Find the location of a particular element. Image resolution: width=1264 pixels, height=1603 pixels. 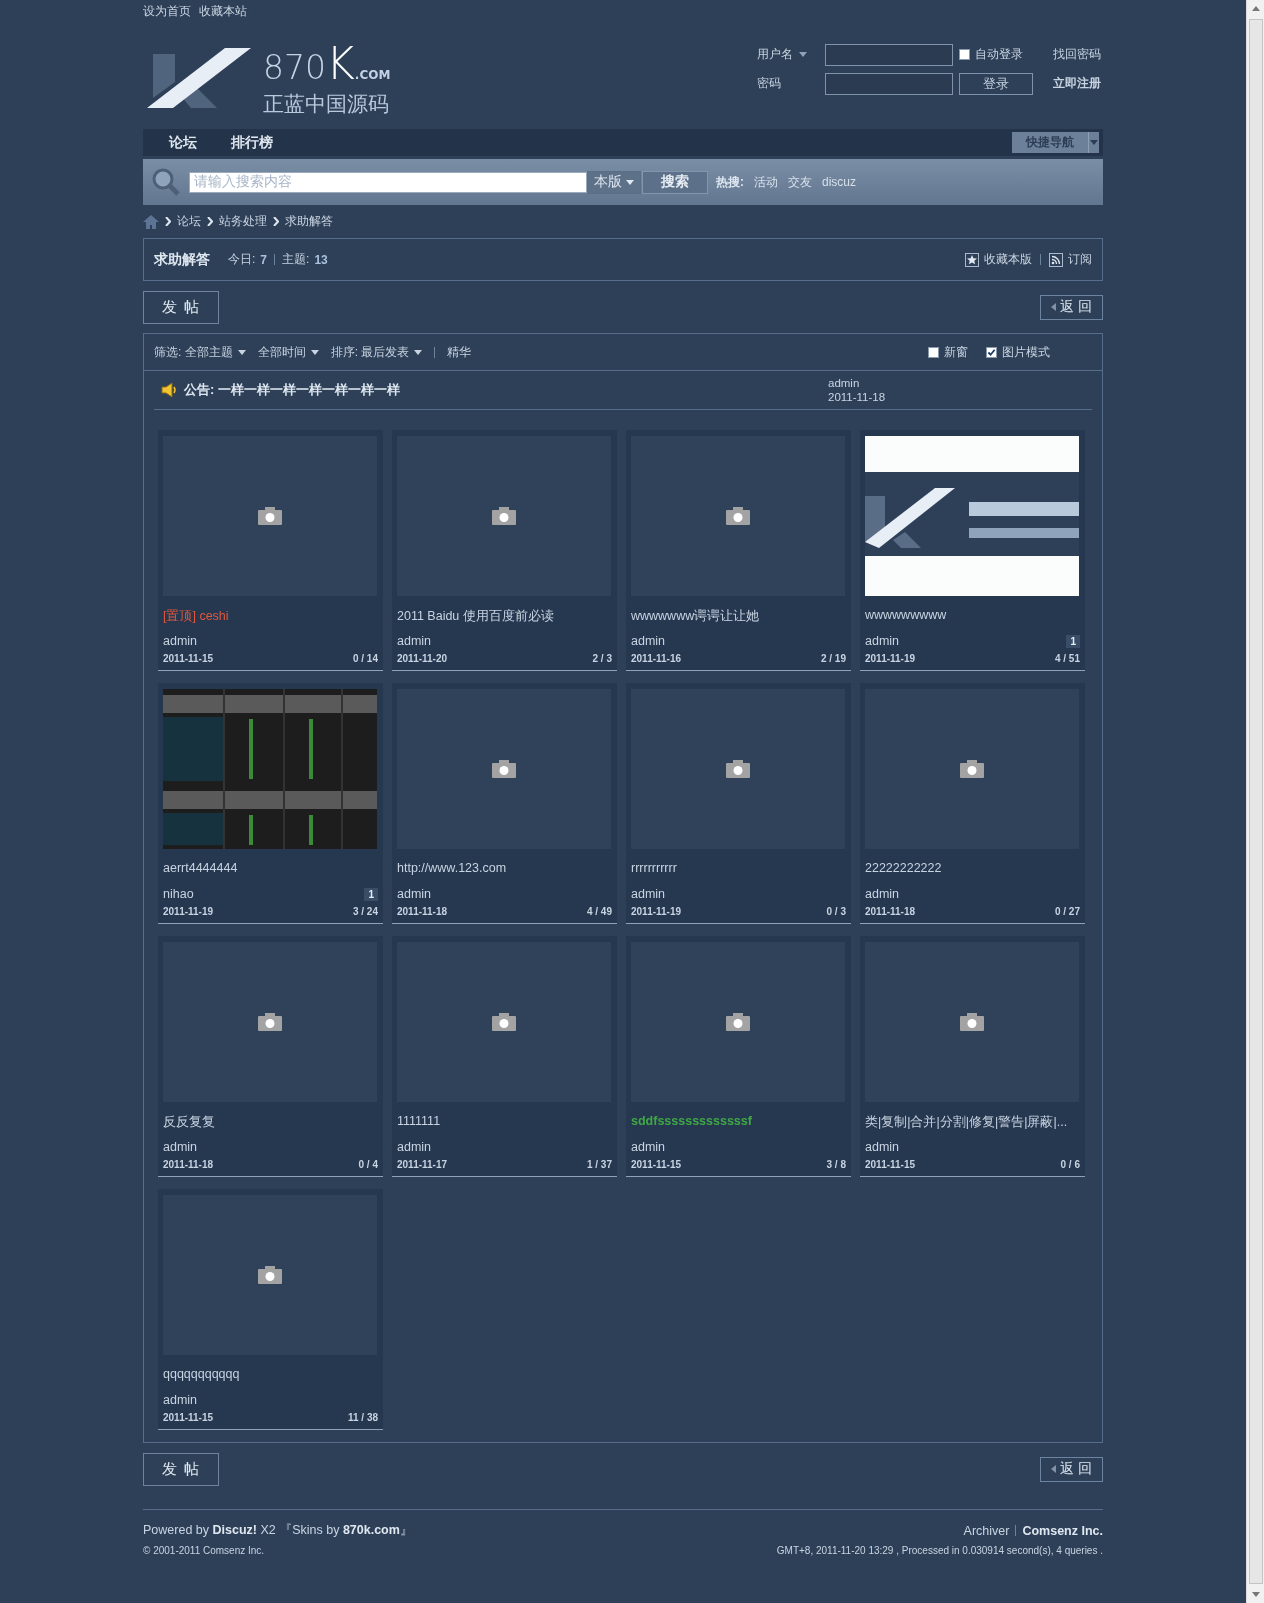

search-button: 搜索 is located at coordinates (675, 182).